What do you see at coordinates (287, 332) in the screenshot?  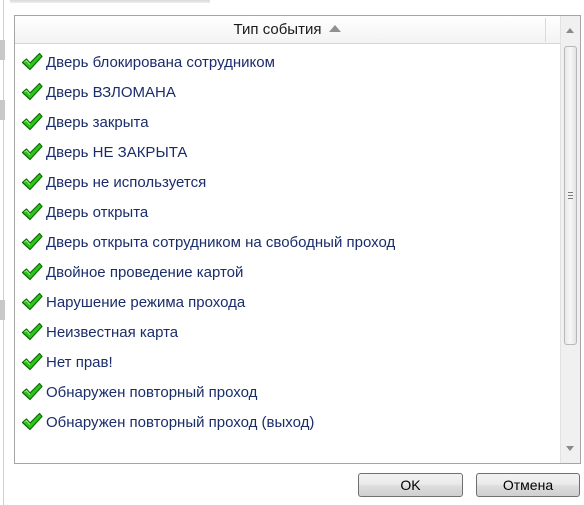 I see `list-item: Неизвестная карта` at bounding box center [287, 332].